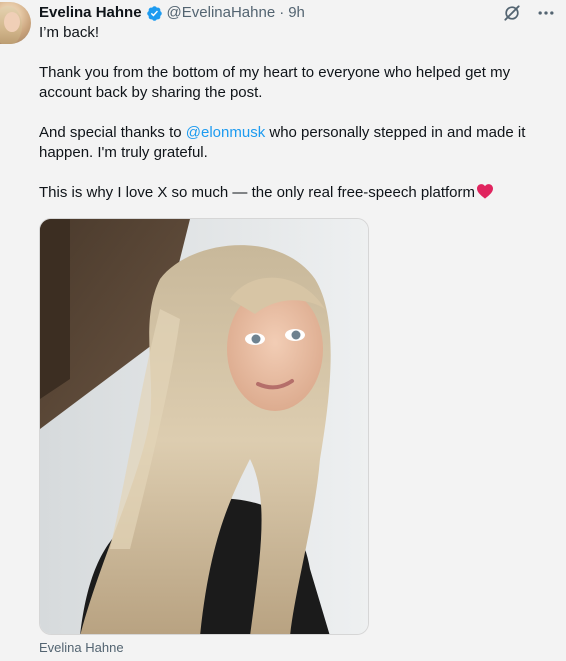  What do you see at coordinates (529, 13) in the screenshot?
I see `tweet-actions` at bounding box center [529, 13].